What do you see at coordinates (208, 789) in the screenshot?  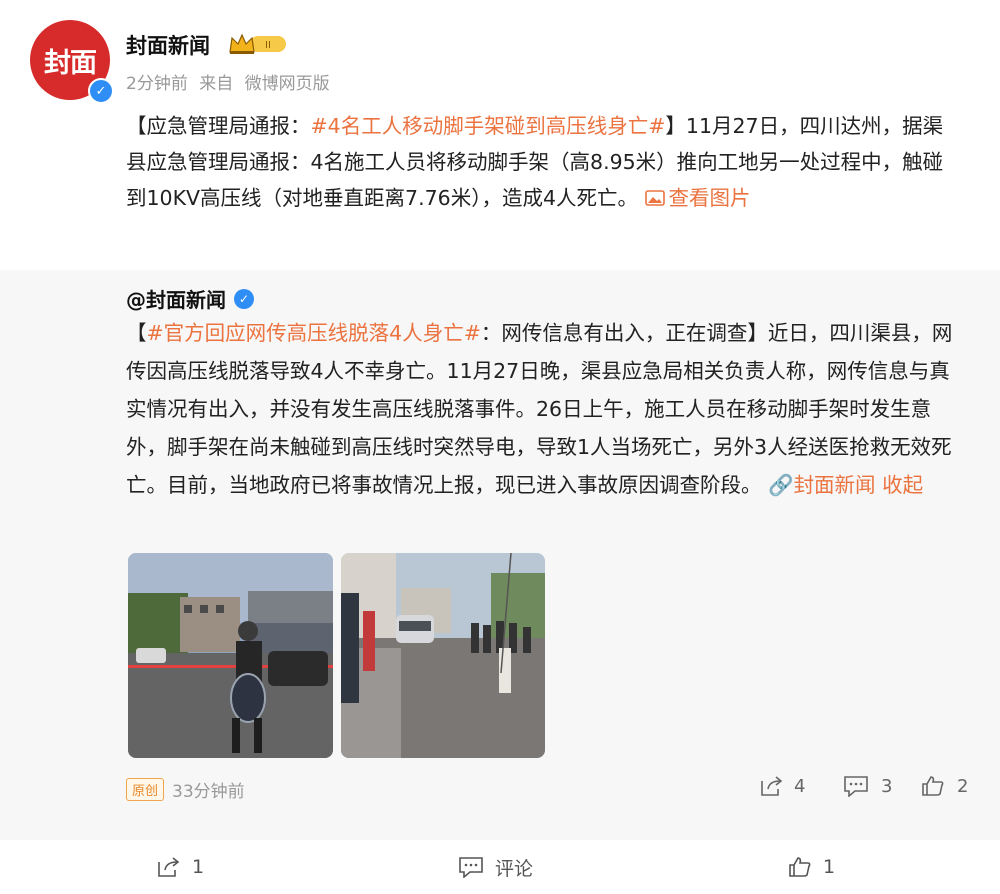 I see `retweet-time: 33分钟前` at bounding box center [208, 789].